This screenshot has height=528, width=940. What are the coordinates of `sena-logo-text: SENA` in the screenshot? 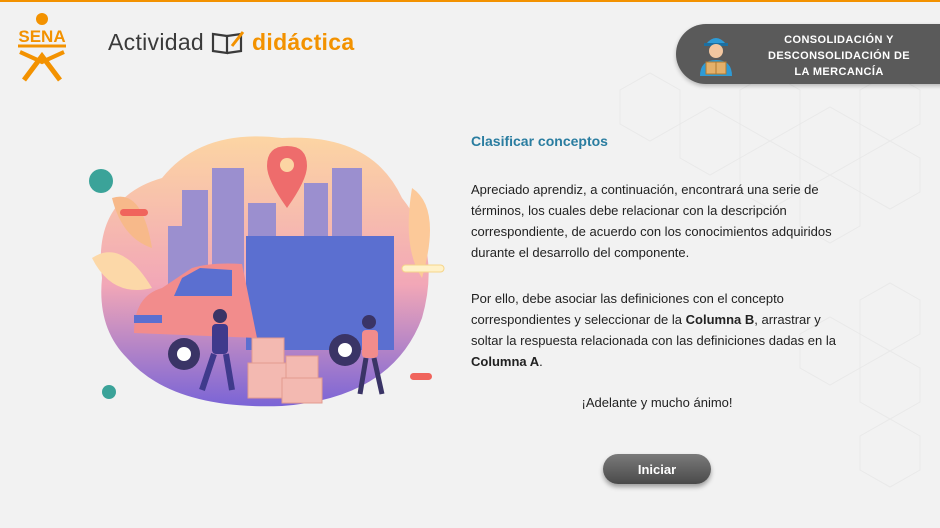 It's located at (41, 36).